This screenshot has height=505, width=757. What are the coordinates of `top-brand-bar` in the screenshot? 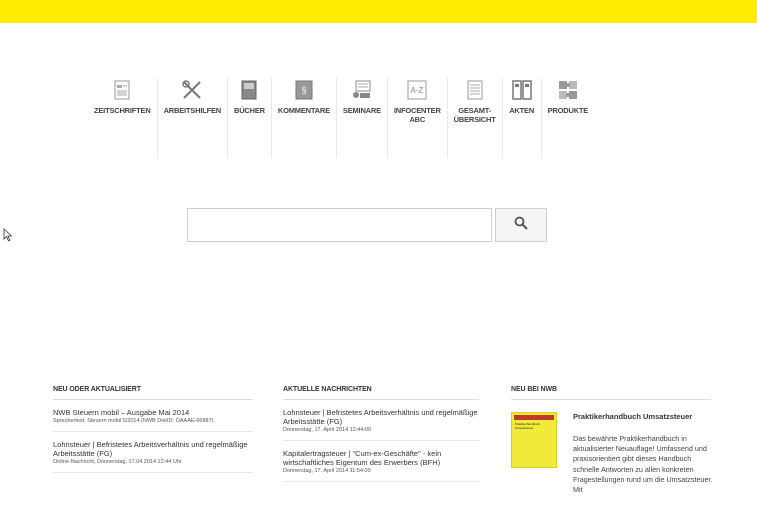 It's located at (378, 11).